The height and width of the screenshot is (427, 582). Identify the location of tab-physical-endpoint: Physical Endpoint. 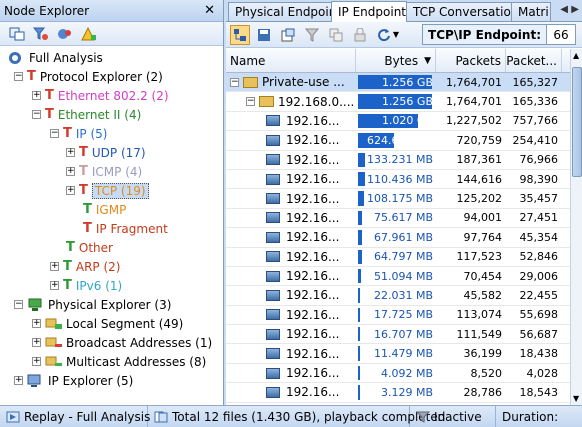
(280, 11).